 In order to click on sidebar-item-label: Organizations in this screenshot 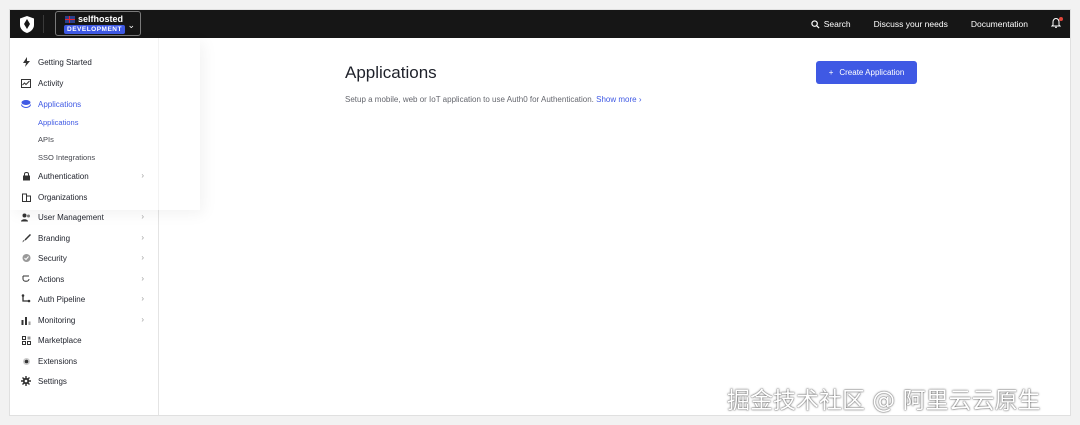, I will do `click(63, 197)`.